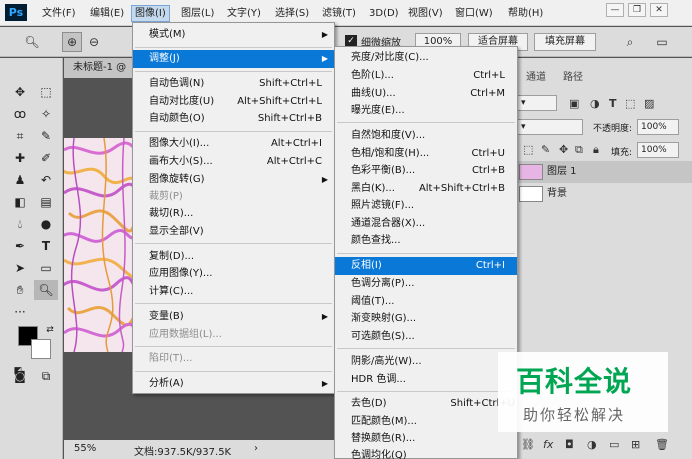  What do you see at coordinates (565, 42) in the screenshot?
I see `fill-screen-button: 填充屏幕` at bounding box center [565, 42].